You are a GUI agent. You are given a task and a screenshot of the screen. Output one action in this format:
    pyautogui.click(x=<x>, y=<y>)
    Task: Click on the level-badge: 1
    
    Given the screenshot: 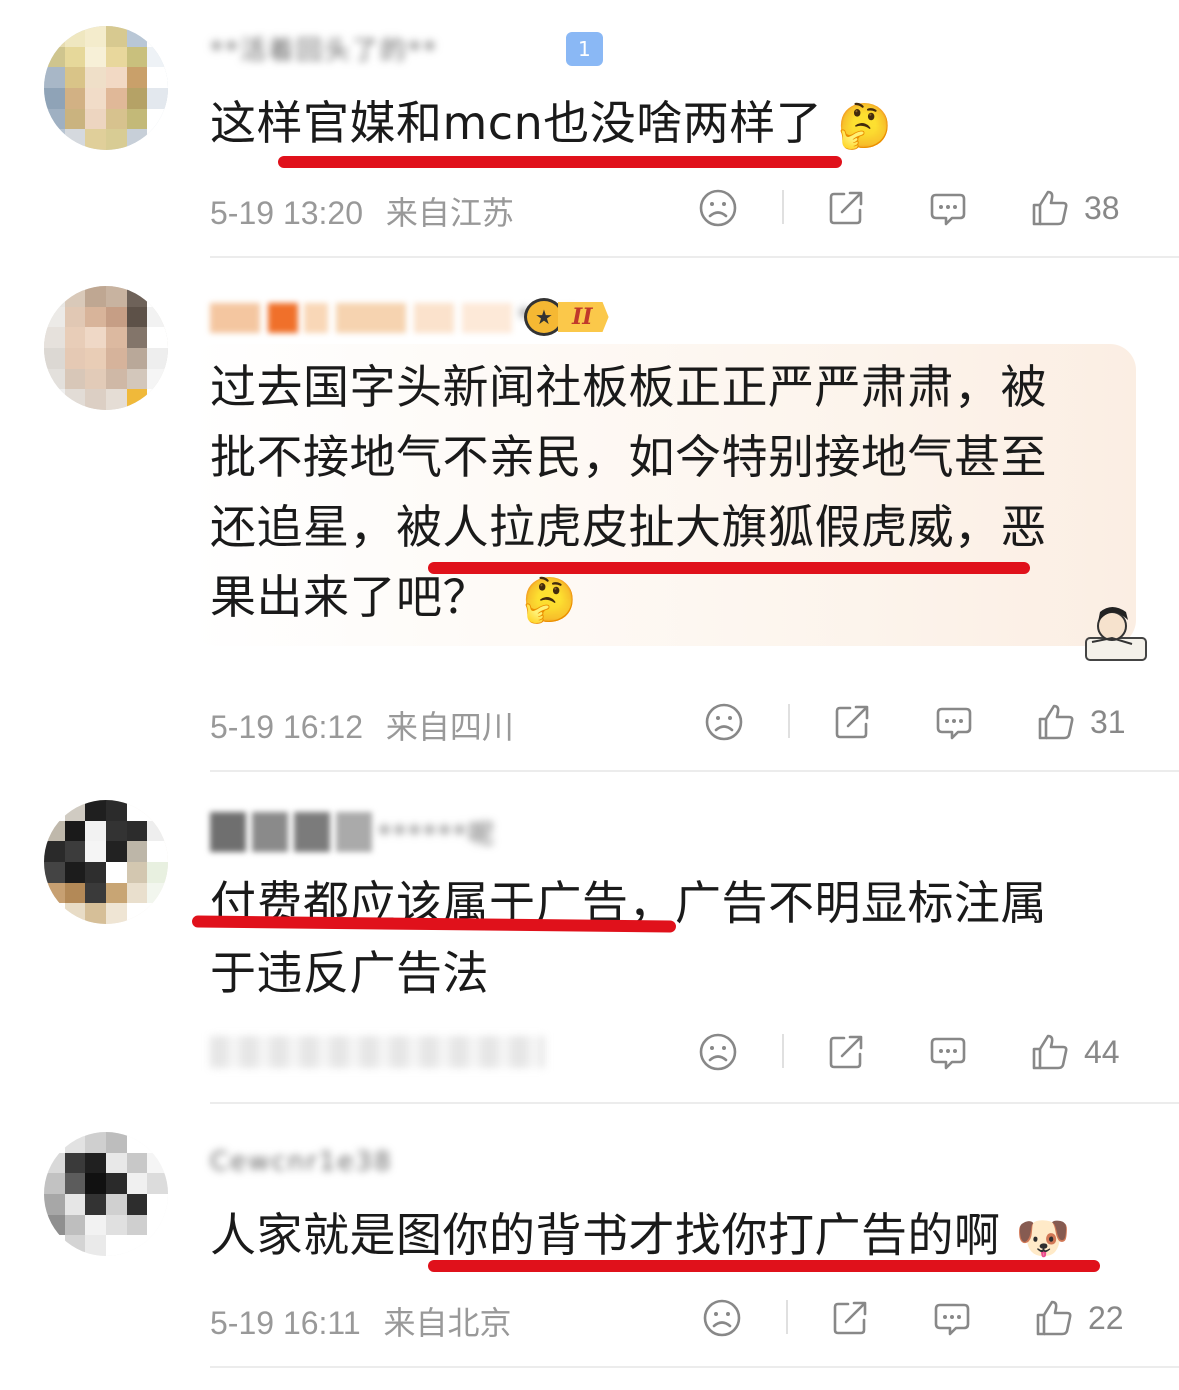 What is the action you would take?
    pyautogui.click(x=584, y=49)
    